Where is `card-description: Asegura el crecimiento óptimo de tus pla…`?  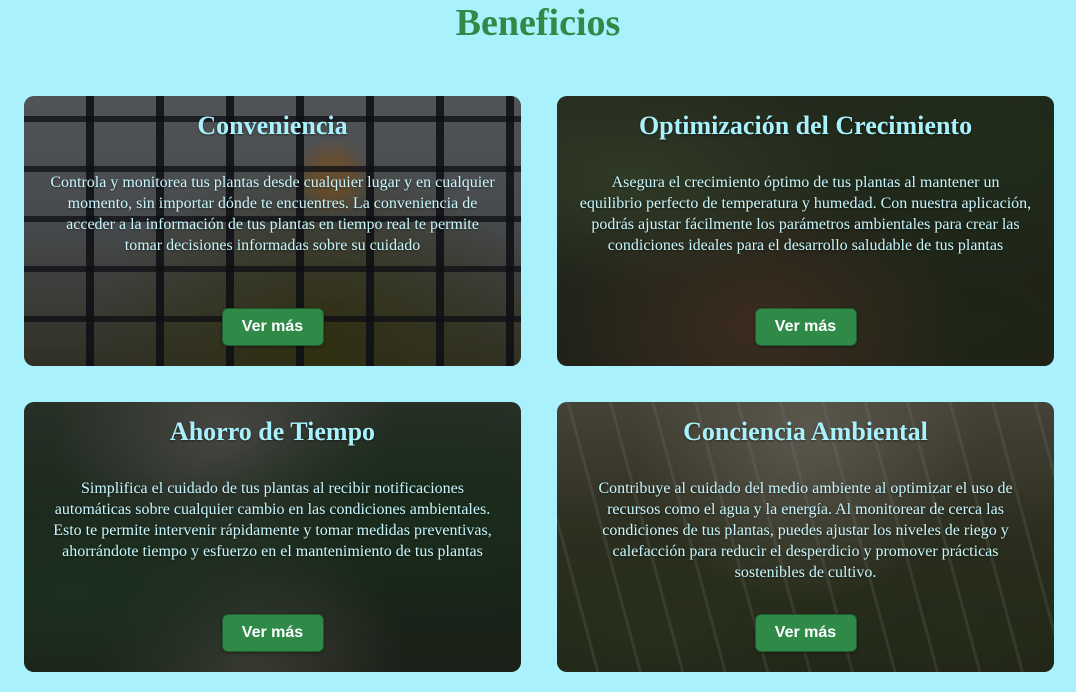 card-description: Asegura el crecimiento óptimo de tus pla… is located at coordinates (805, 214).